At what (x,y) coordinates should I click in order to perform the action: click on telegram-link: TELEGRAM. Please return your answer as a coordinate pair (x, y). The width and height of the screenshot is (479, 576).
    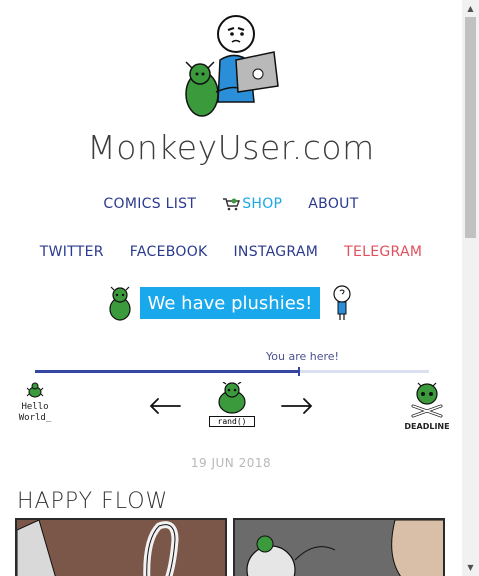
    Looking at the image, I should click on (383, 252).